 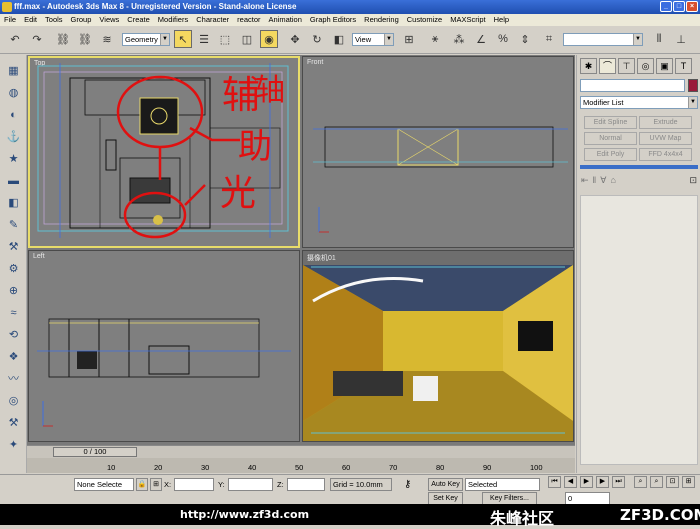 I want to click on waves-icon: 〰, so click(x=13, y=379).